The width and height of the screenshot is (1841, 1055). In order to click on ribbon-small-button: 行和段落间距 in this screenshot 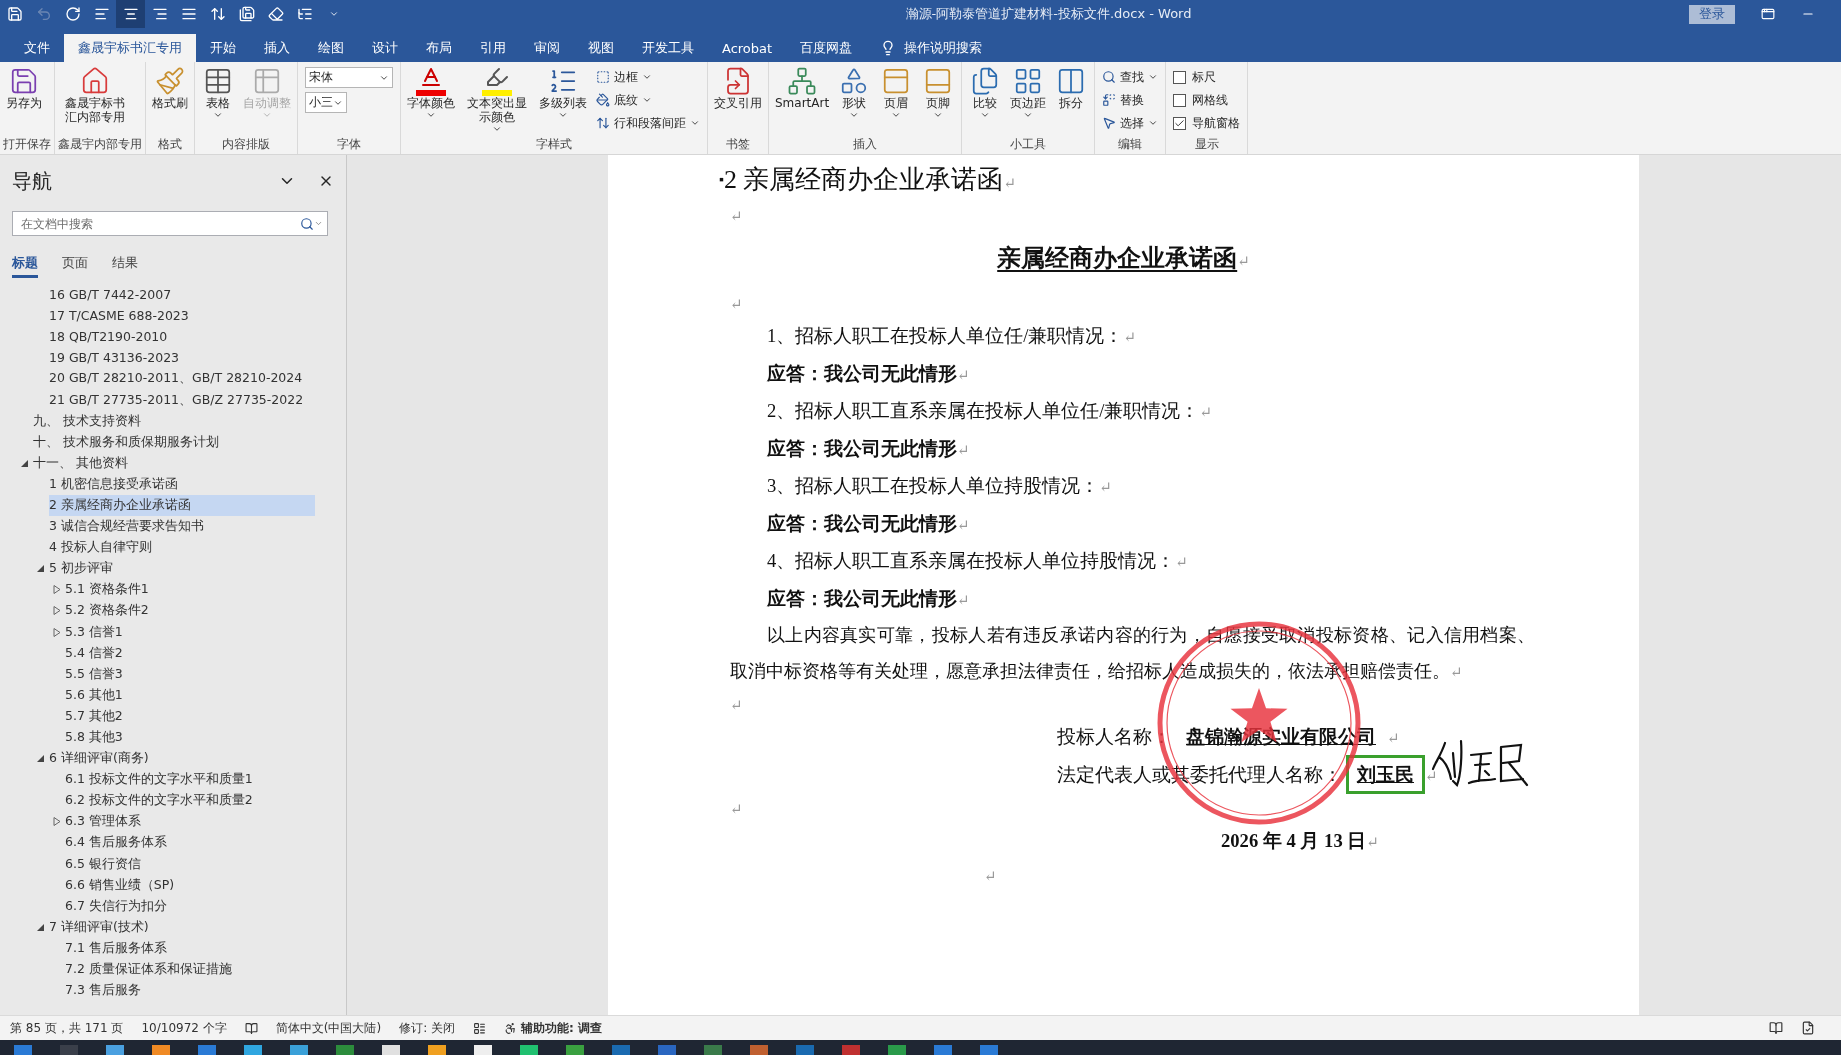, I will do `click(648, 123)`.